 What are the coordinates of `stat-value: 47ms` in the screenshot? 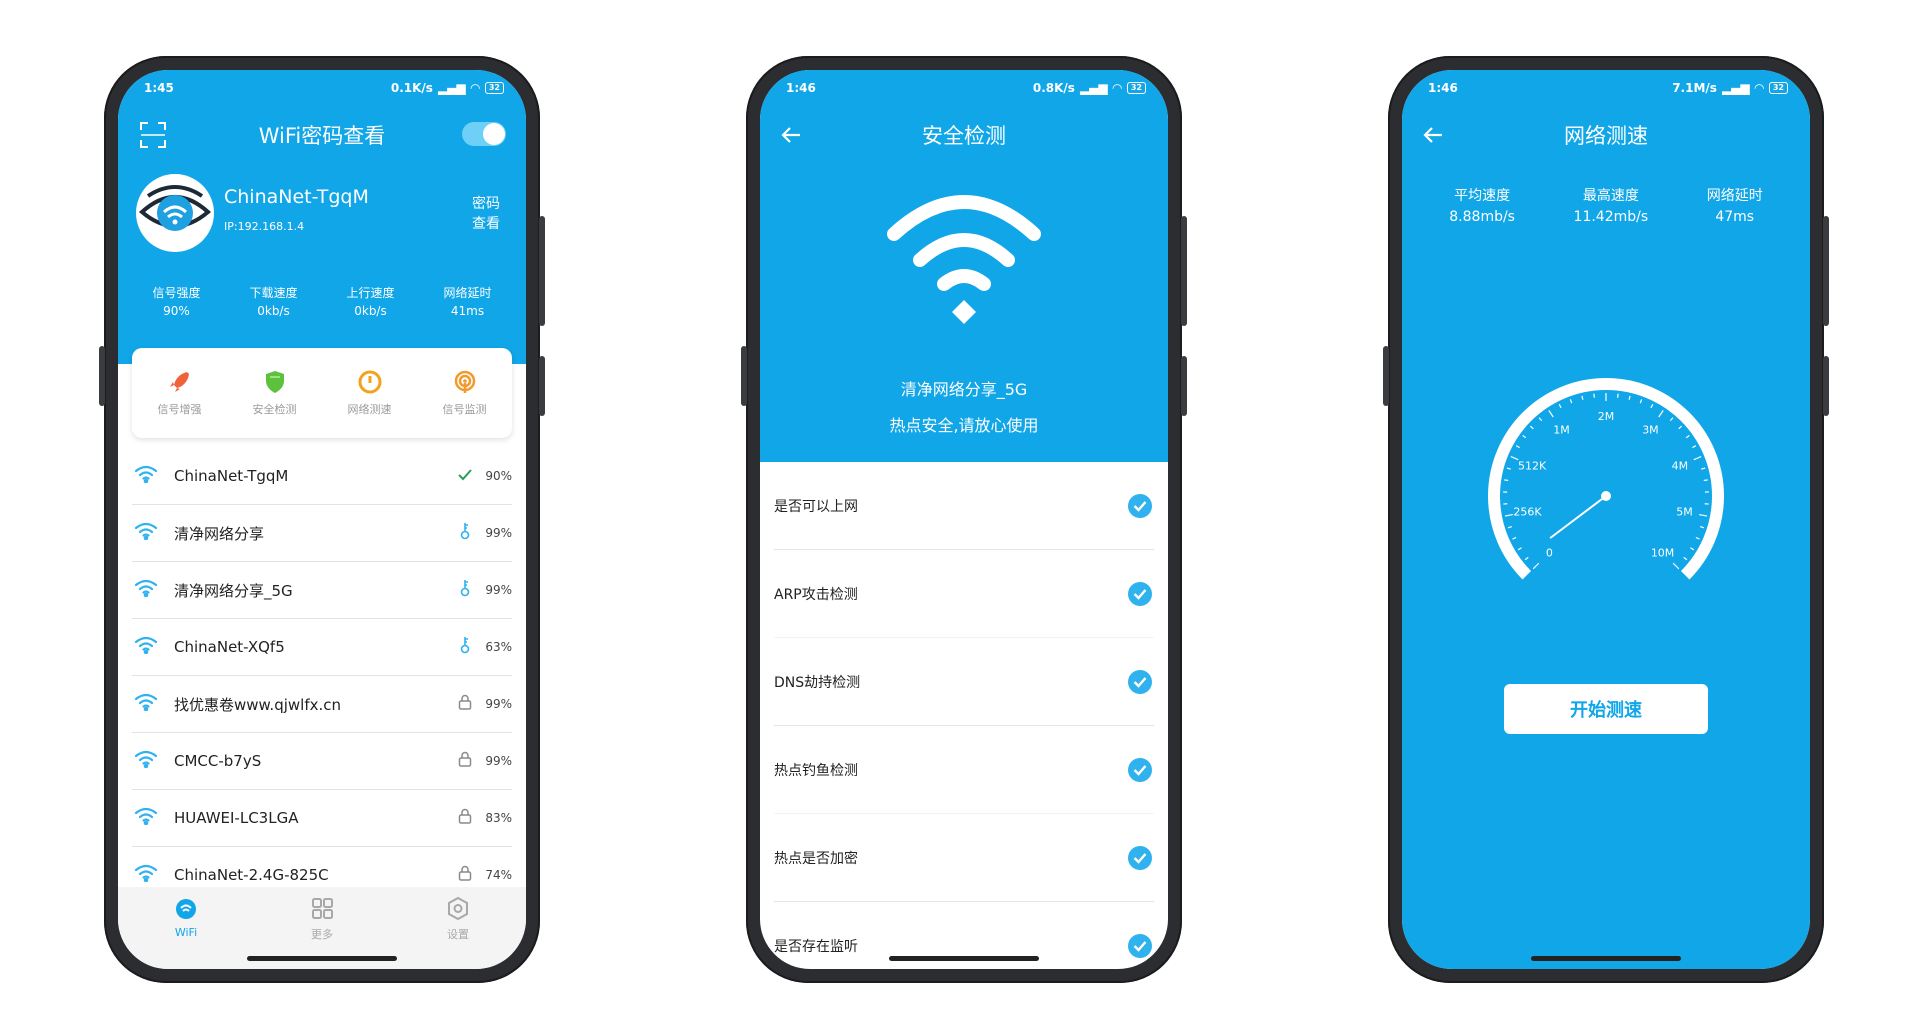 It's located at (1735, 217).